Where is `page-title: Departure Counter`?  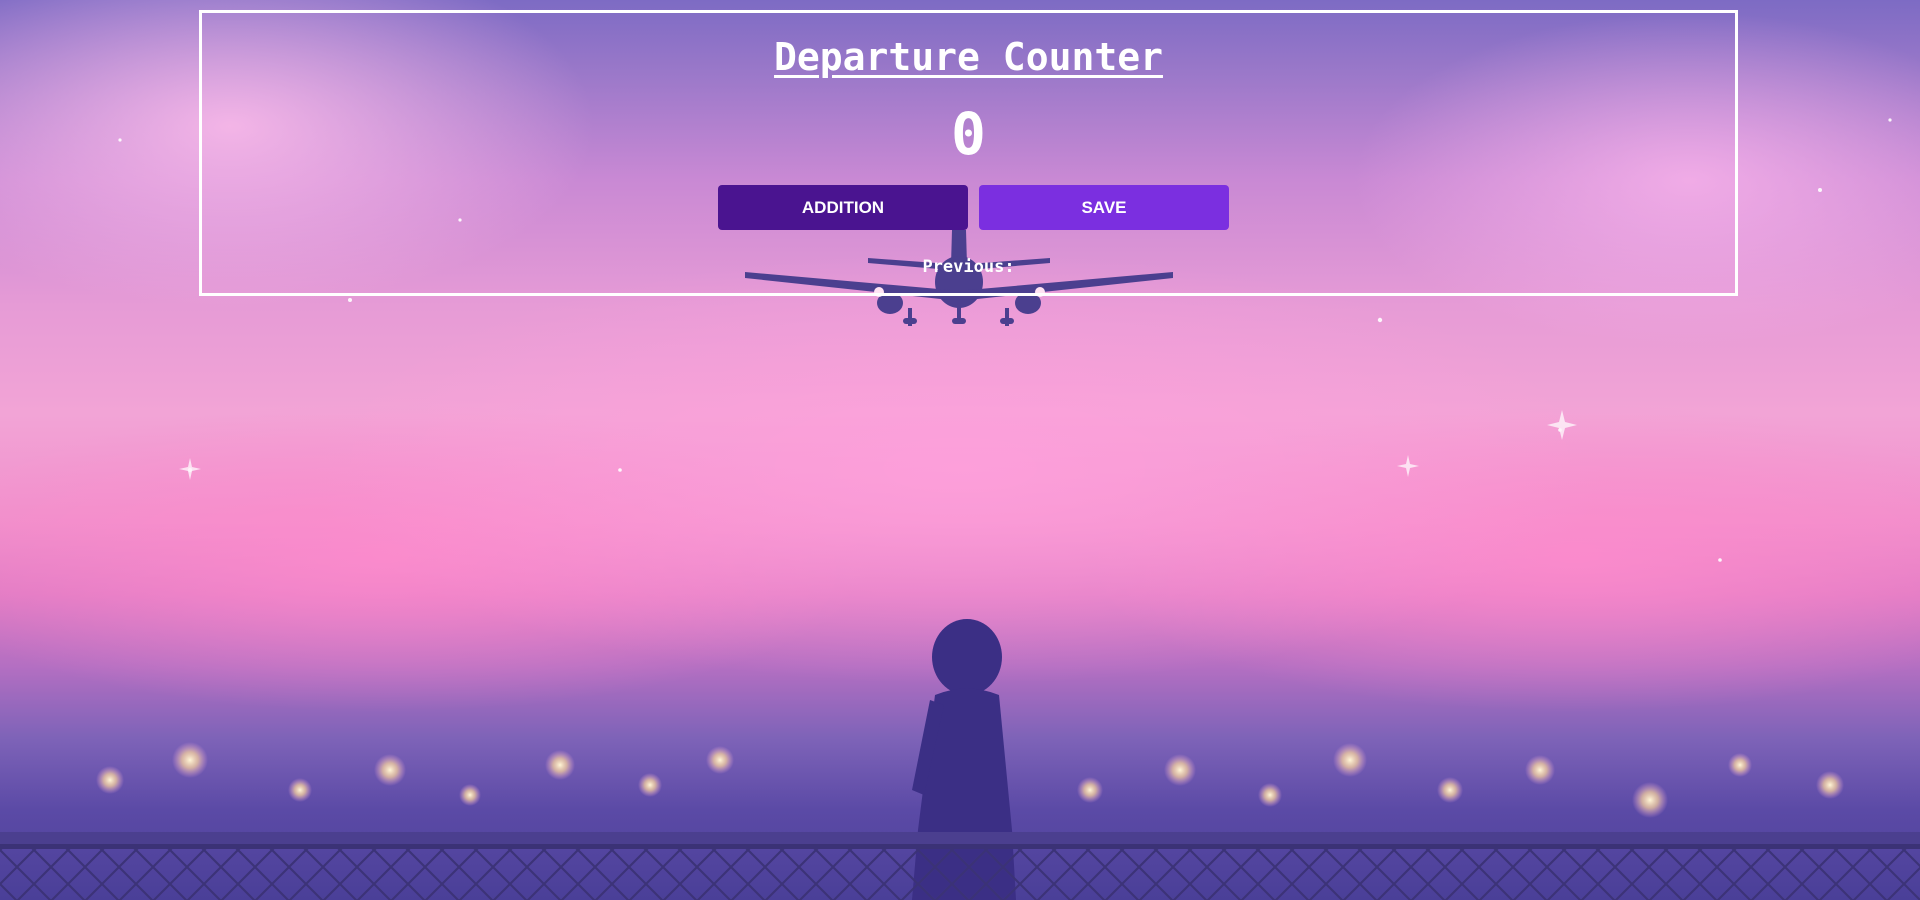 page-title: Departure Counter is located at coordinates (968, 57).